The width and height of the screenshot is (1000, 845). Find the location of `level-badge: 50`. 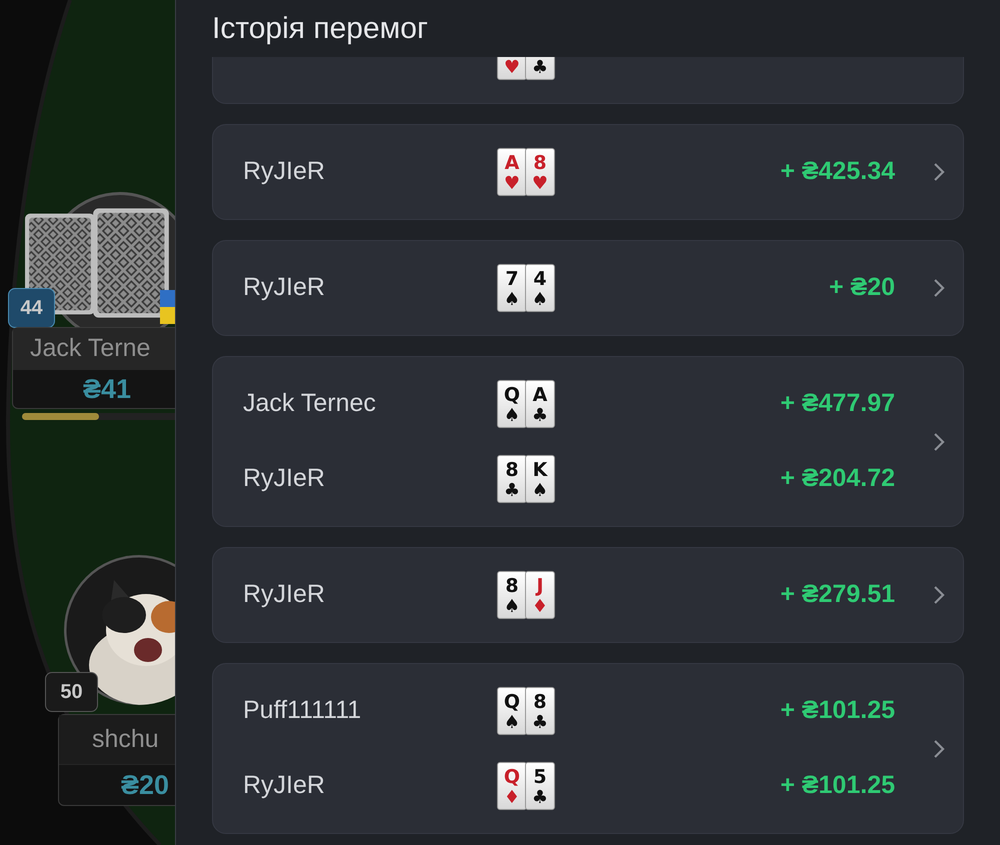

level-badge: 50 is located at coordinates (71, 692).